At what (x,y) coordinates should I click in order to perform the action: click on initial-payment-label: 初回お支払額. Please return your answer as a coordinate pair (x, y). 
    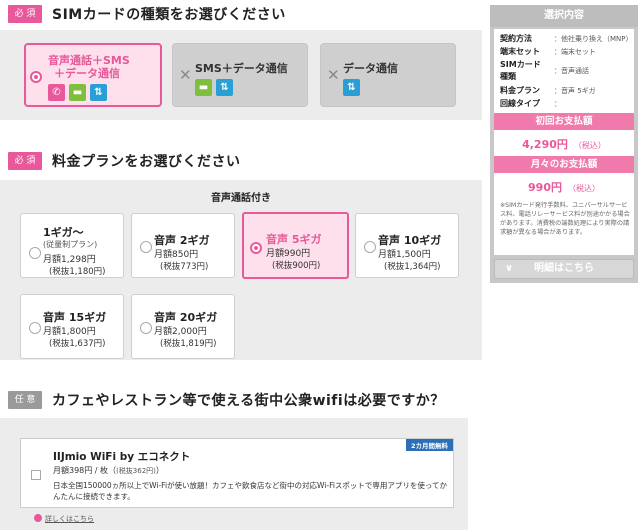
    Looking at the image, I should click on (564, 121).